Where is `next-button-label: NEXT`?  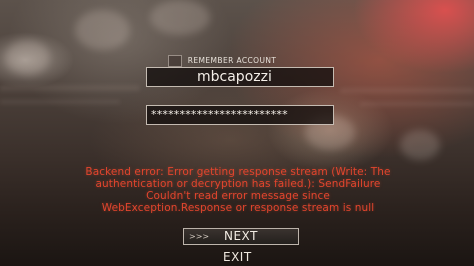
next-button-label: NEXT is located at coordinates (241, 236).